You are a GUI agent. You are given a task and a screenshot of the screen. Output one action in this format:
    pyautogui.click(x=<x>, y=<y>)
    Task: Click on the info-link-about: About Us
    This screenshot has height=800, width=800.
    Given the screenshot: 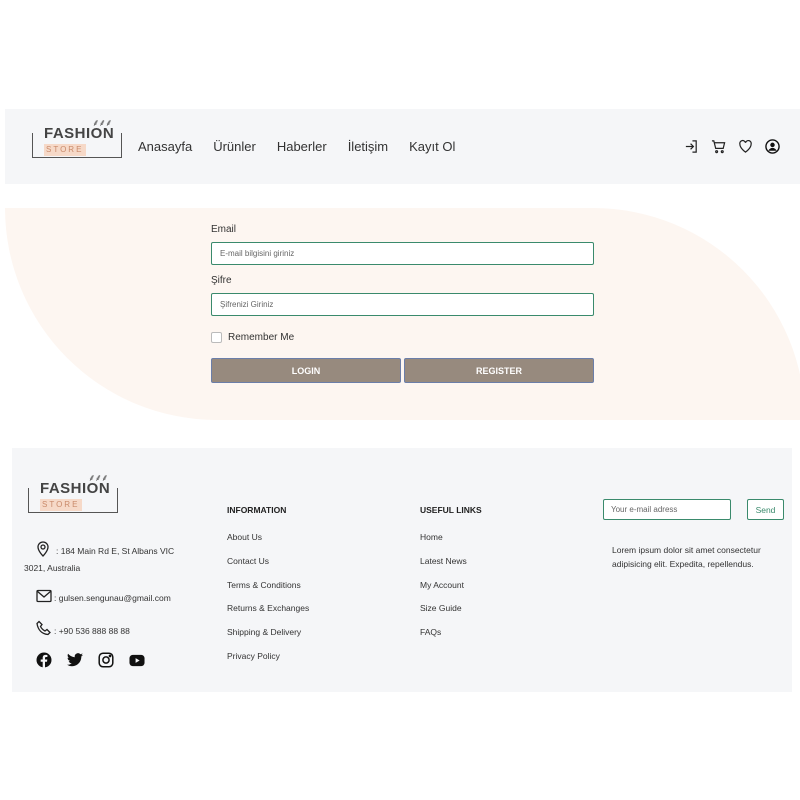 What is the action you would take?
    pyautogui.click(x=244, y=537)
    